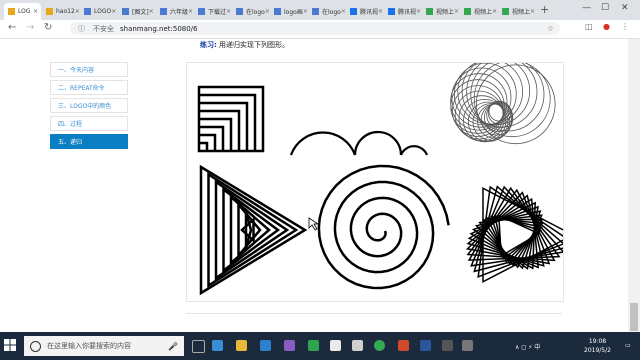  What do you see at coordinates (605, 8) in the screenshot?
I see `maximize-button: ☐` at bounding box center [605, 8].